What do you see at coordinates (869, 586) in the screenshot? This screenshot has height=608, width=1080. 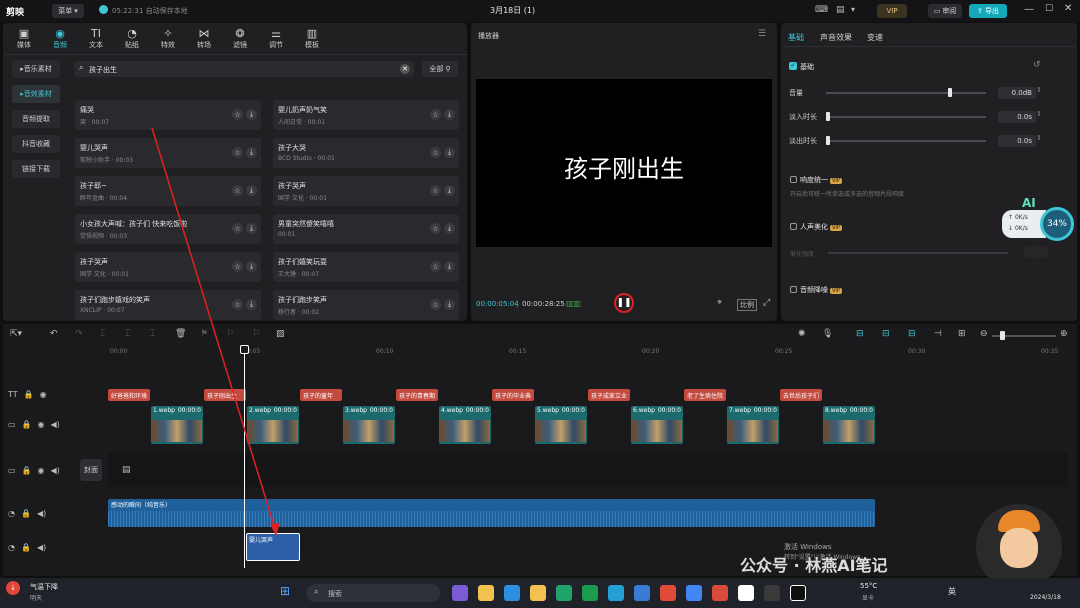 I see `gpu-temp: 55°C` at bounding box center [869, 586].